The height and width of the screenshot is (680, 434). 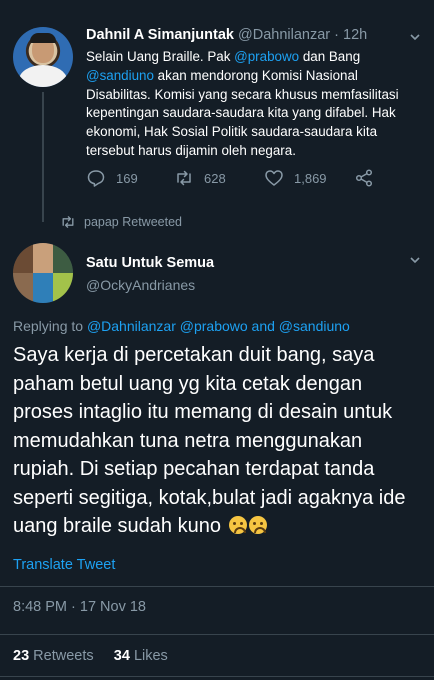 I want to click on retweeted-by-label: papap Retweeted, so click(x=133, y=222).